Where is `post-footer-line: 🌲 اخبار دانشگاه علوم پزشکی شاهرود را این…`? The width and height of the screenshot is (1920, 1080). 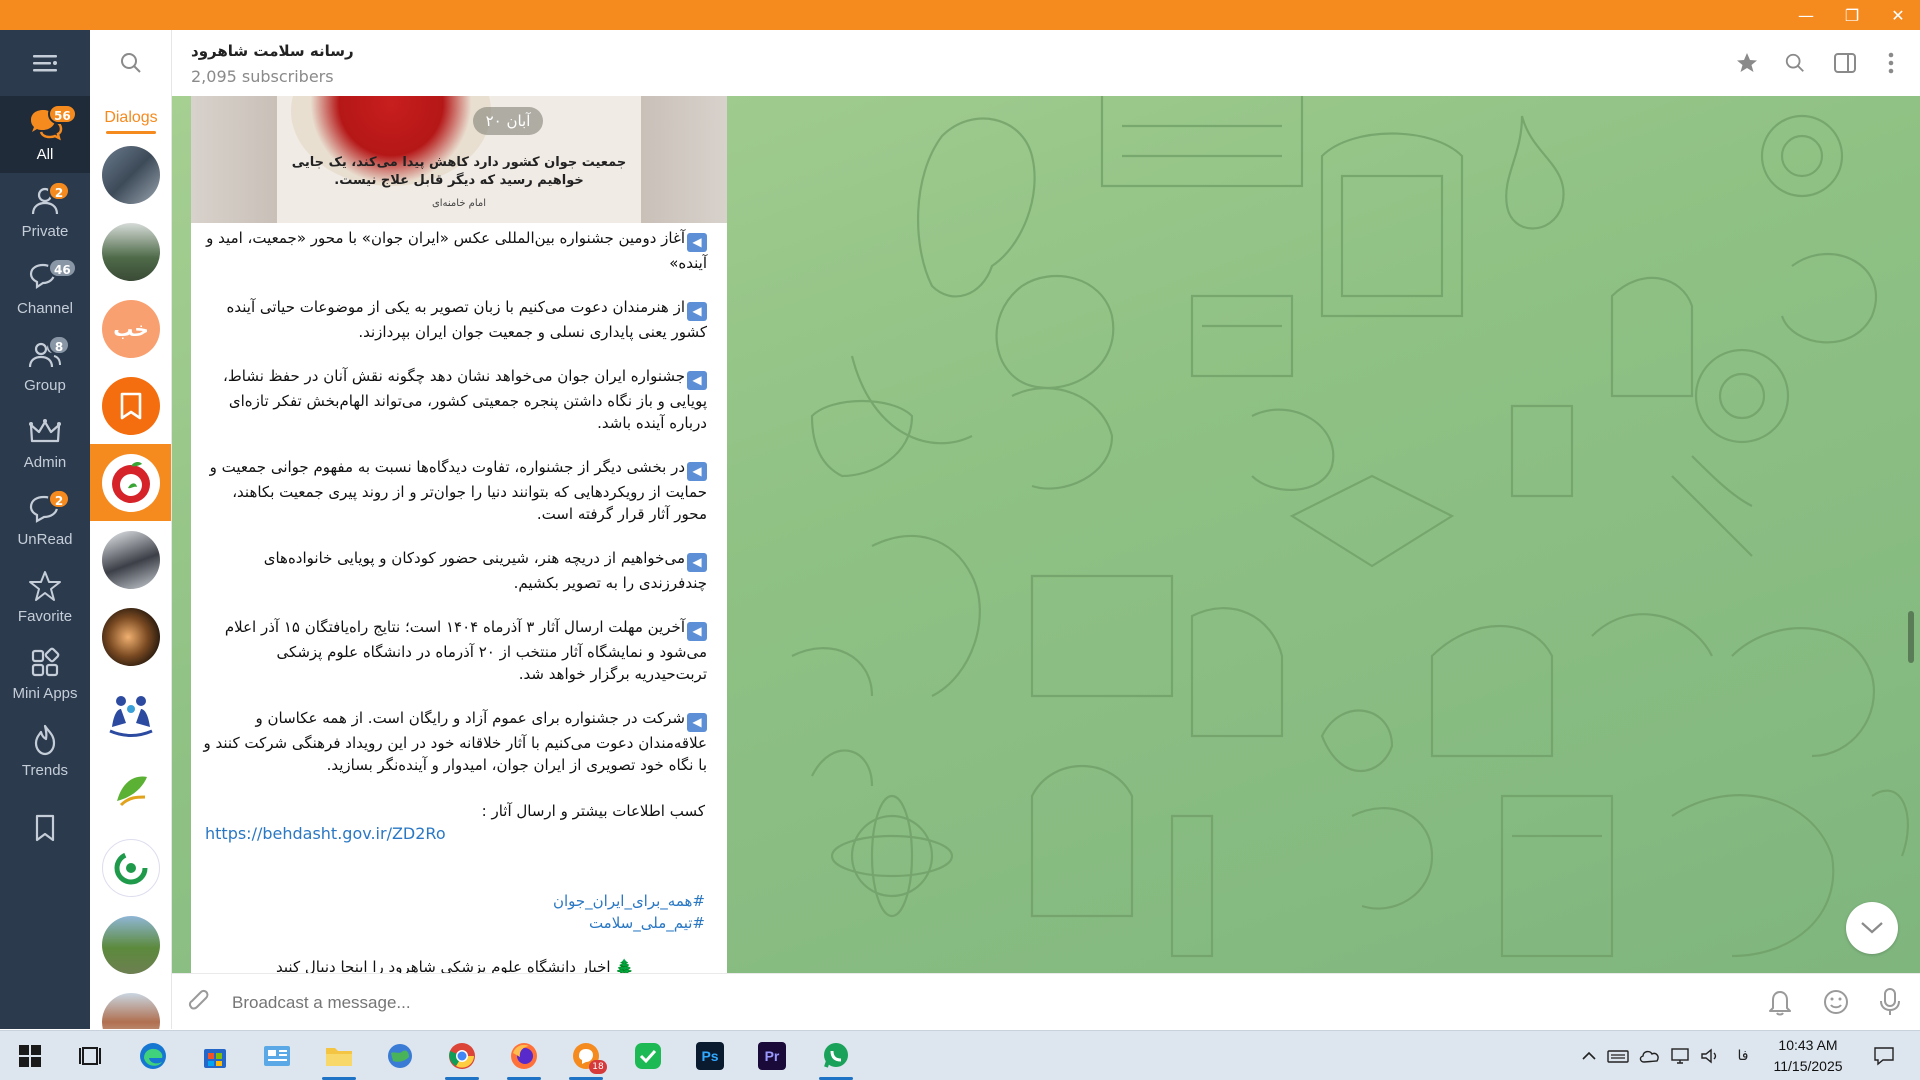 post-footer-line: 🌲 اخبار دانشگاه علوم پزشکی شاهرود را این… is located at coordinates (455, 965).